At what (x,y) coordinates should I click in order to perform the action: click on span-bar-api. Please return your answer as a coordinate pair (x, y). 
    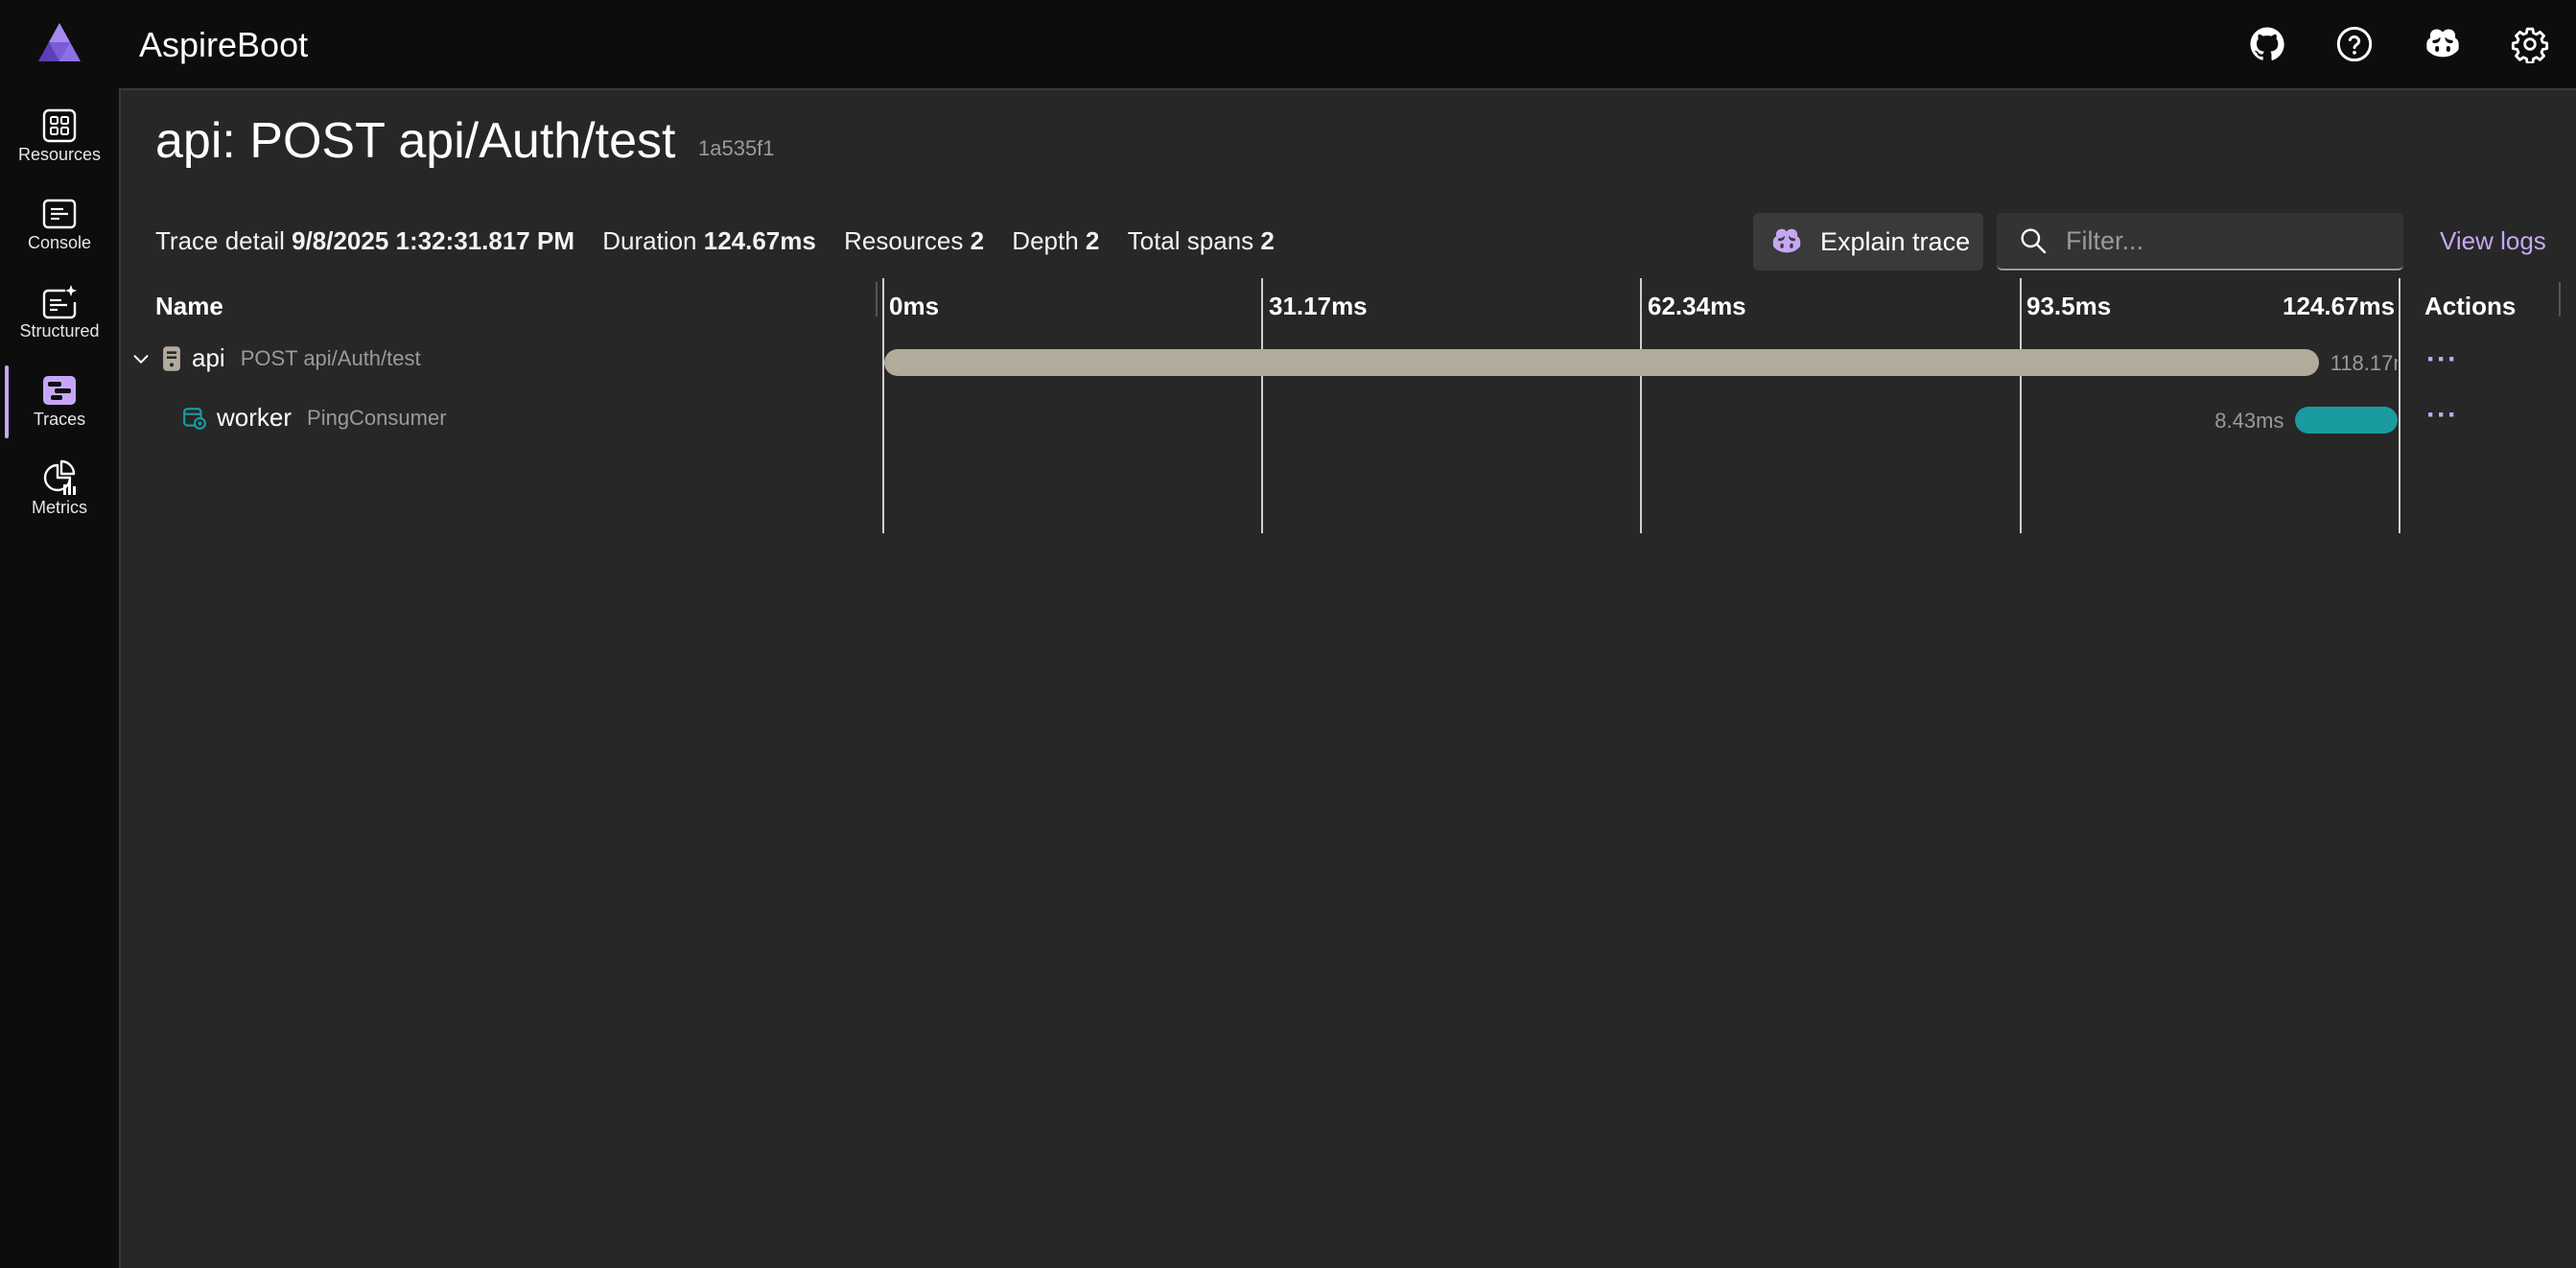
    Looking at the image, I should click on (1601, 362).